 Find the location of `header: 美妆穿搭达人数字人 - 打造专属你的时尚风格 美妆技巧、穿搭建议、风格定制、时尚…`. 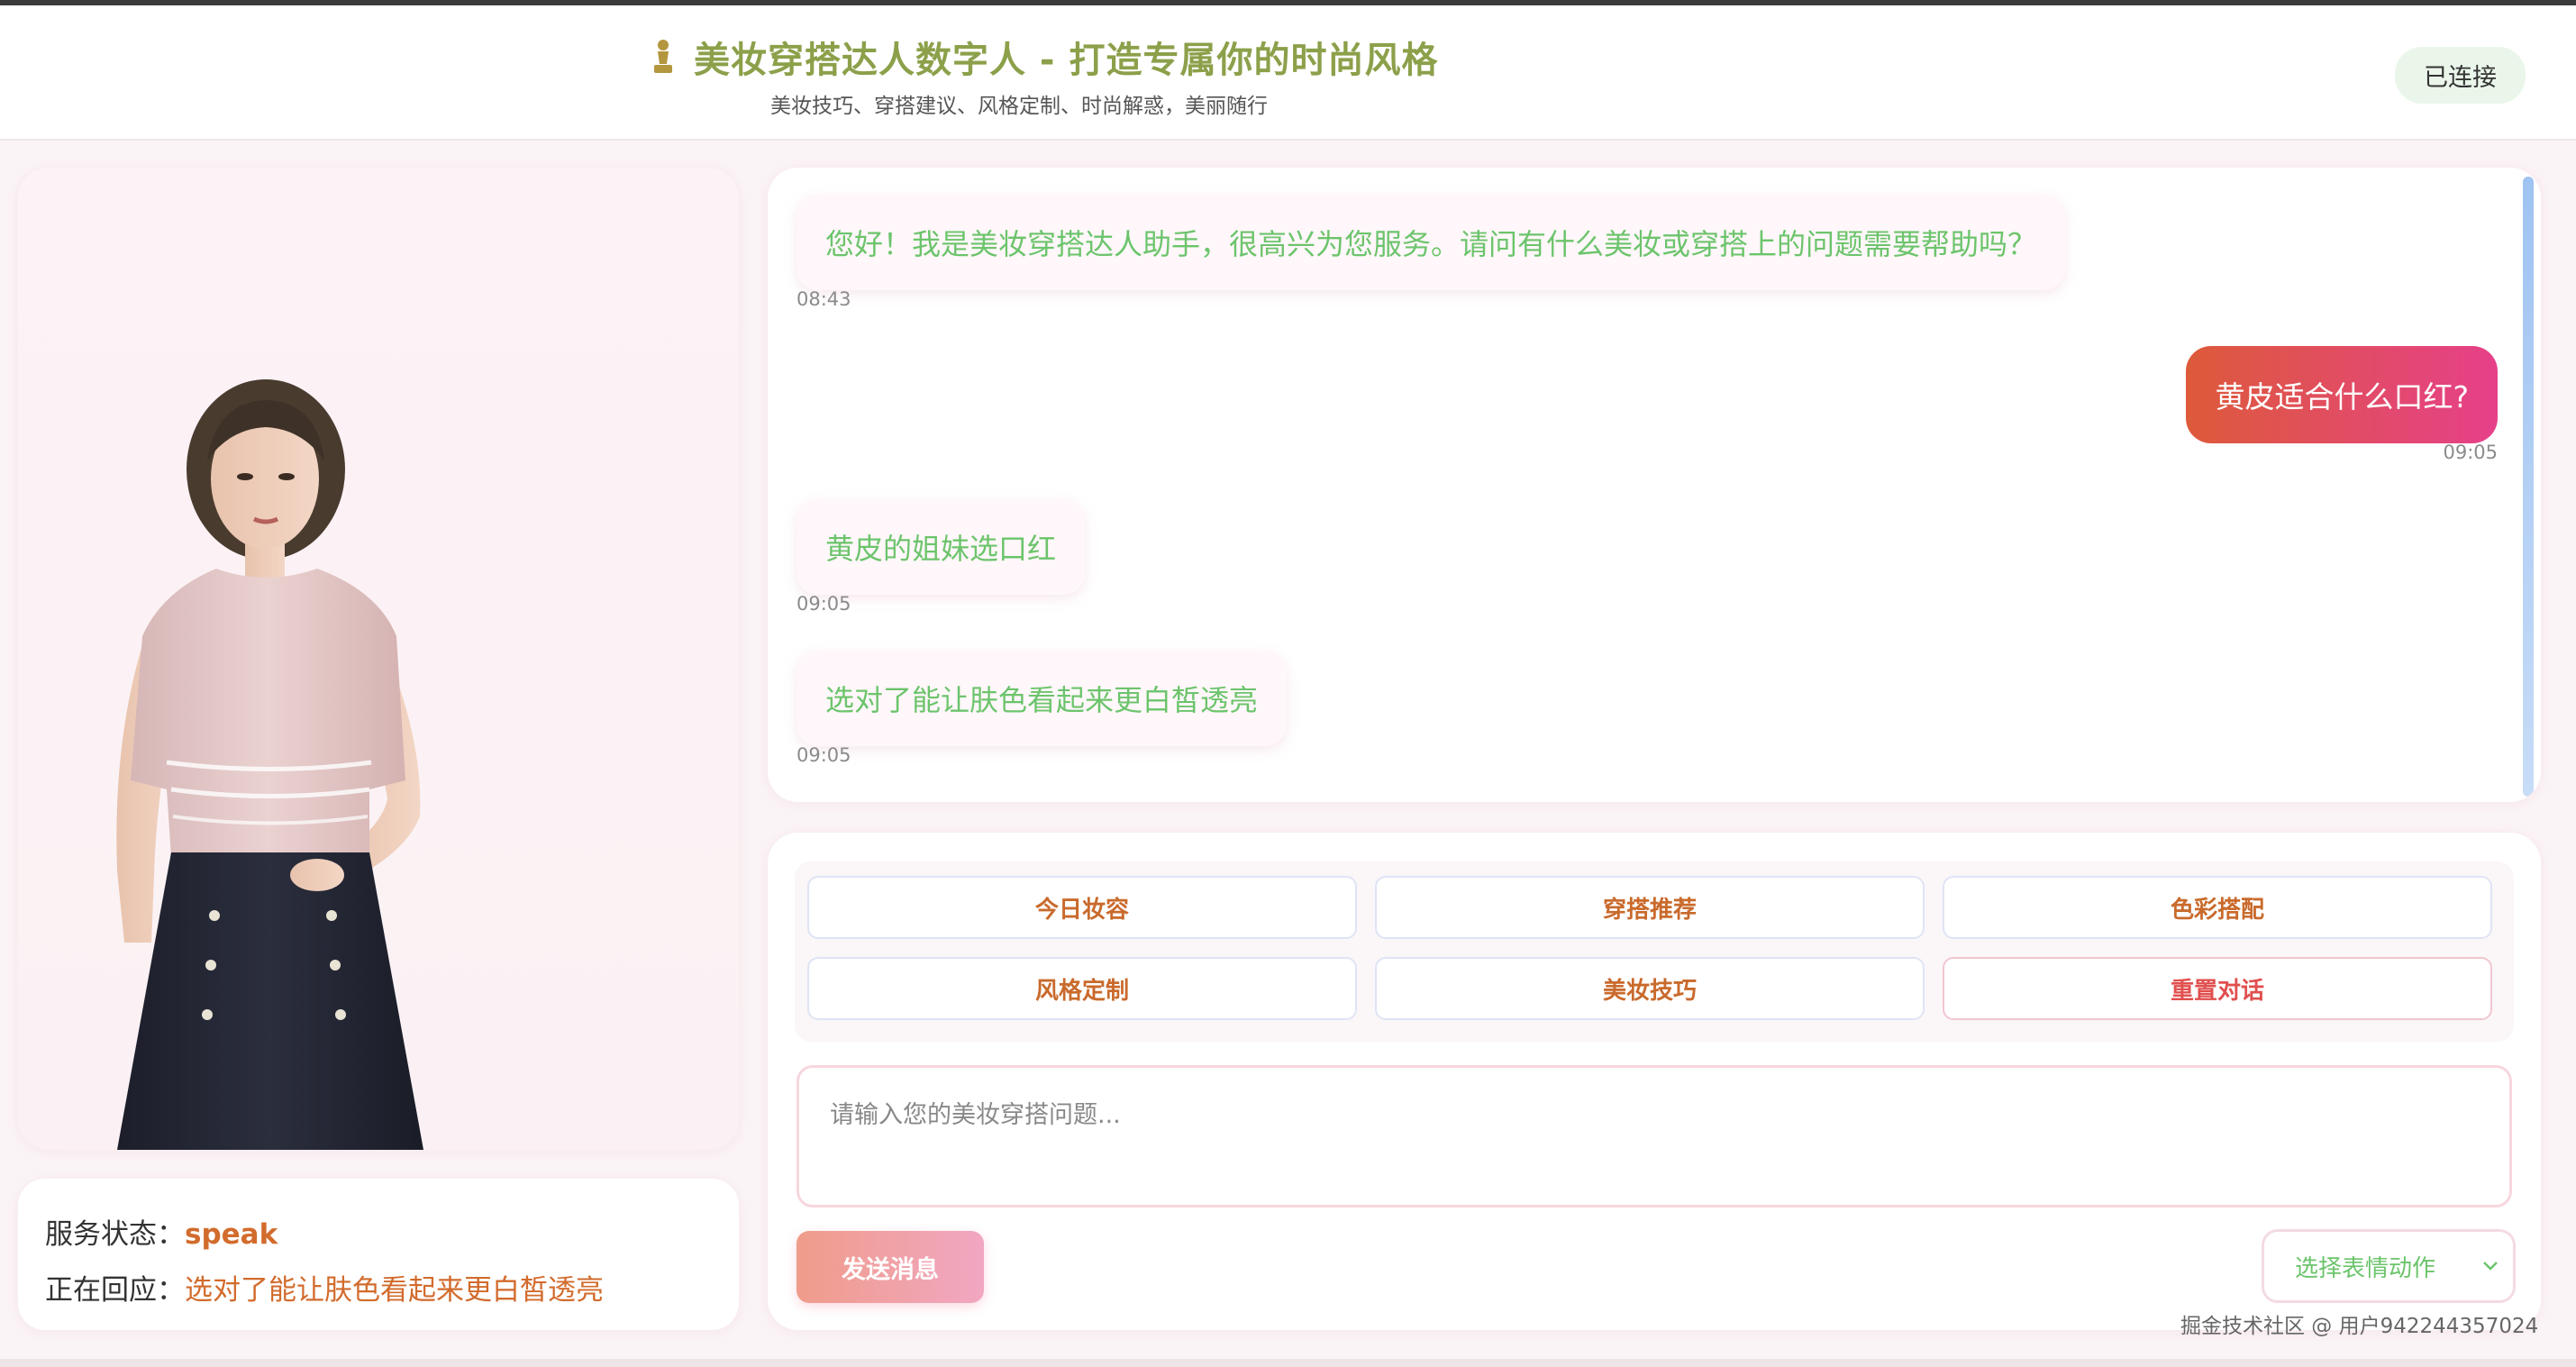

header: 美妆穿搭达人数字人 - 打造专属你的时尚风格 美妆技巧、穿搭建议、风格定制、时尚… is located at coordinates (1288, 73).